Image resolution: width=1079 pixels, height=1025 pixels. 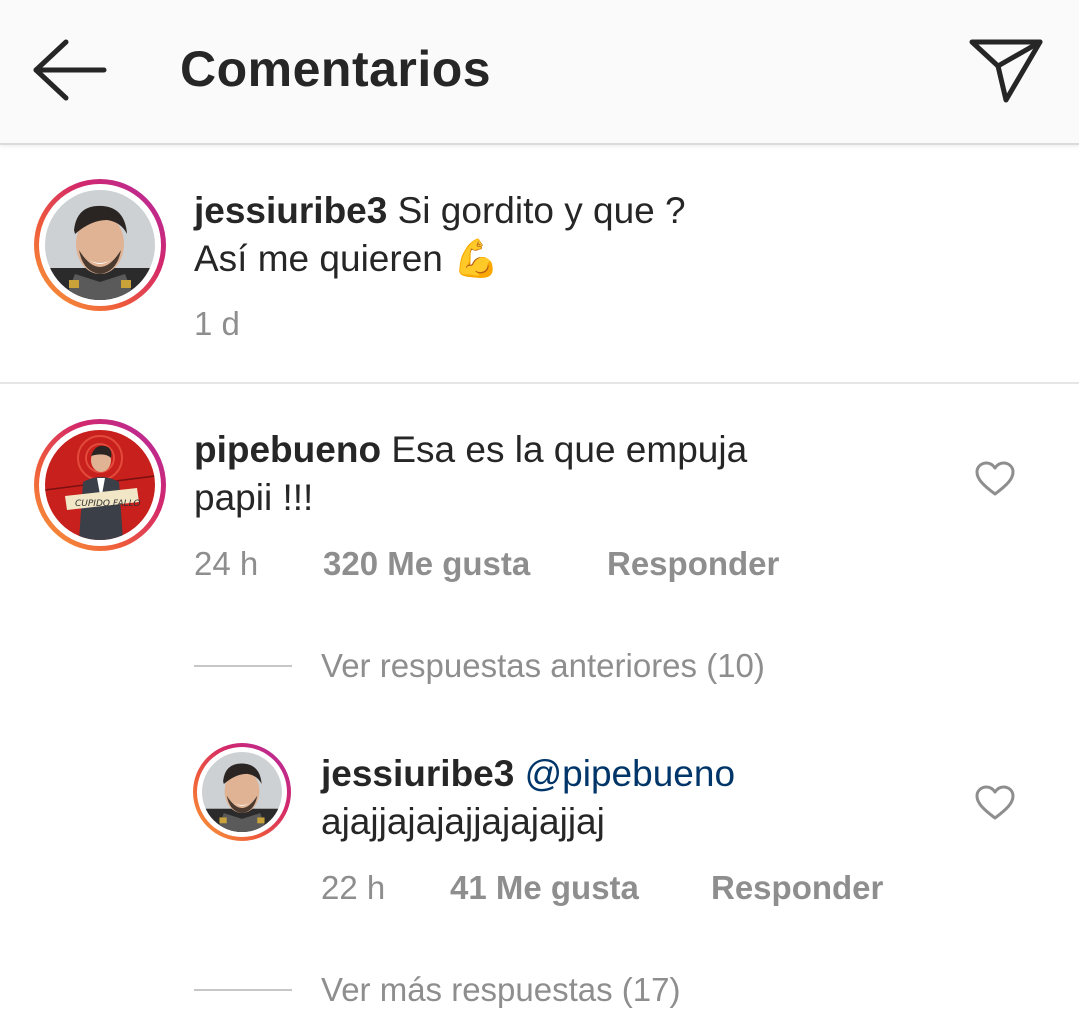 I want to click on avatar-photo: CUPIDO FALLO, so click(x=100, y=485).